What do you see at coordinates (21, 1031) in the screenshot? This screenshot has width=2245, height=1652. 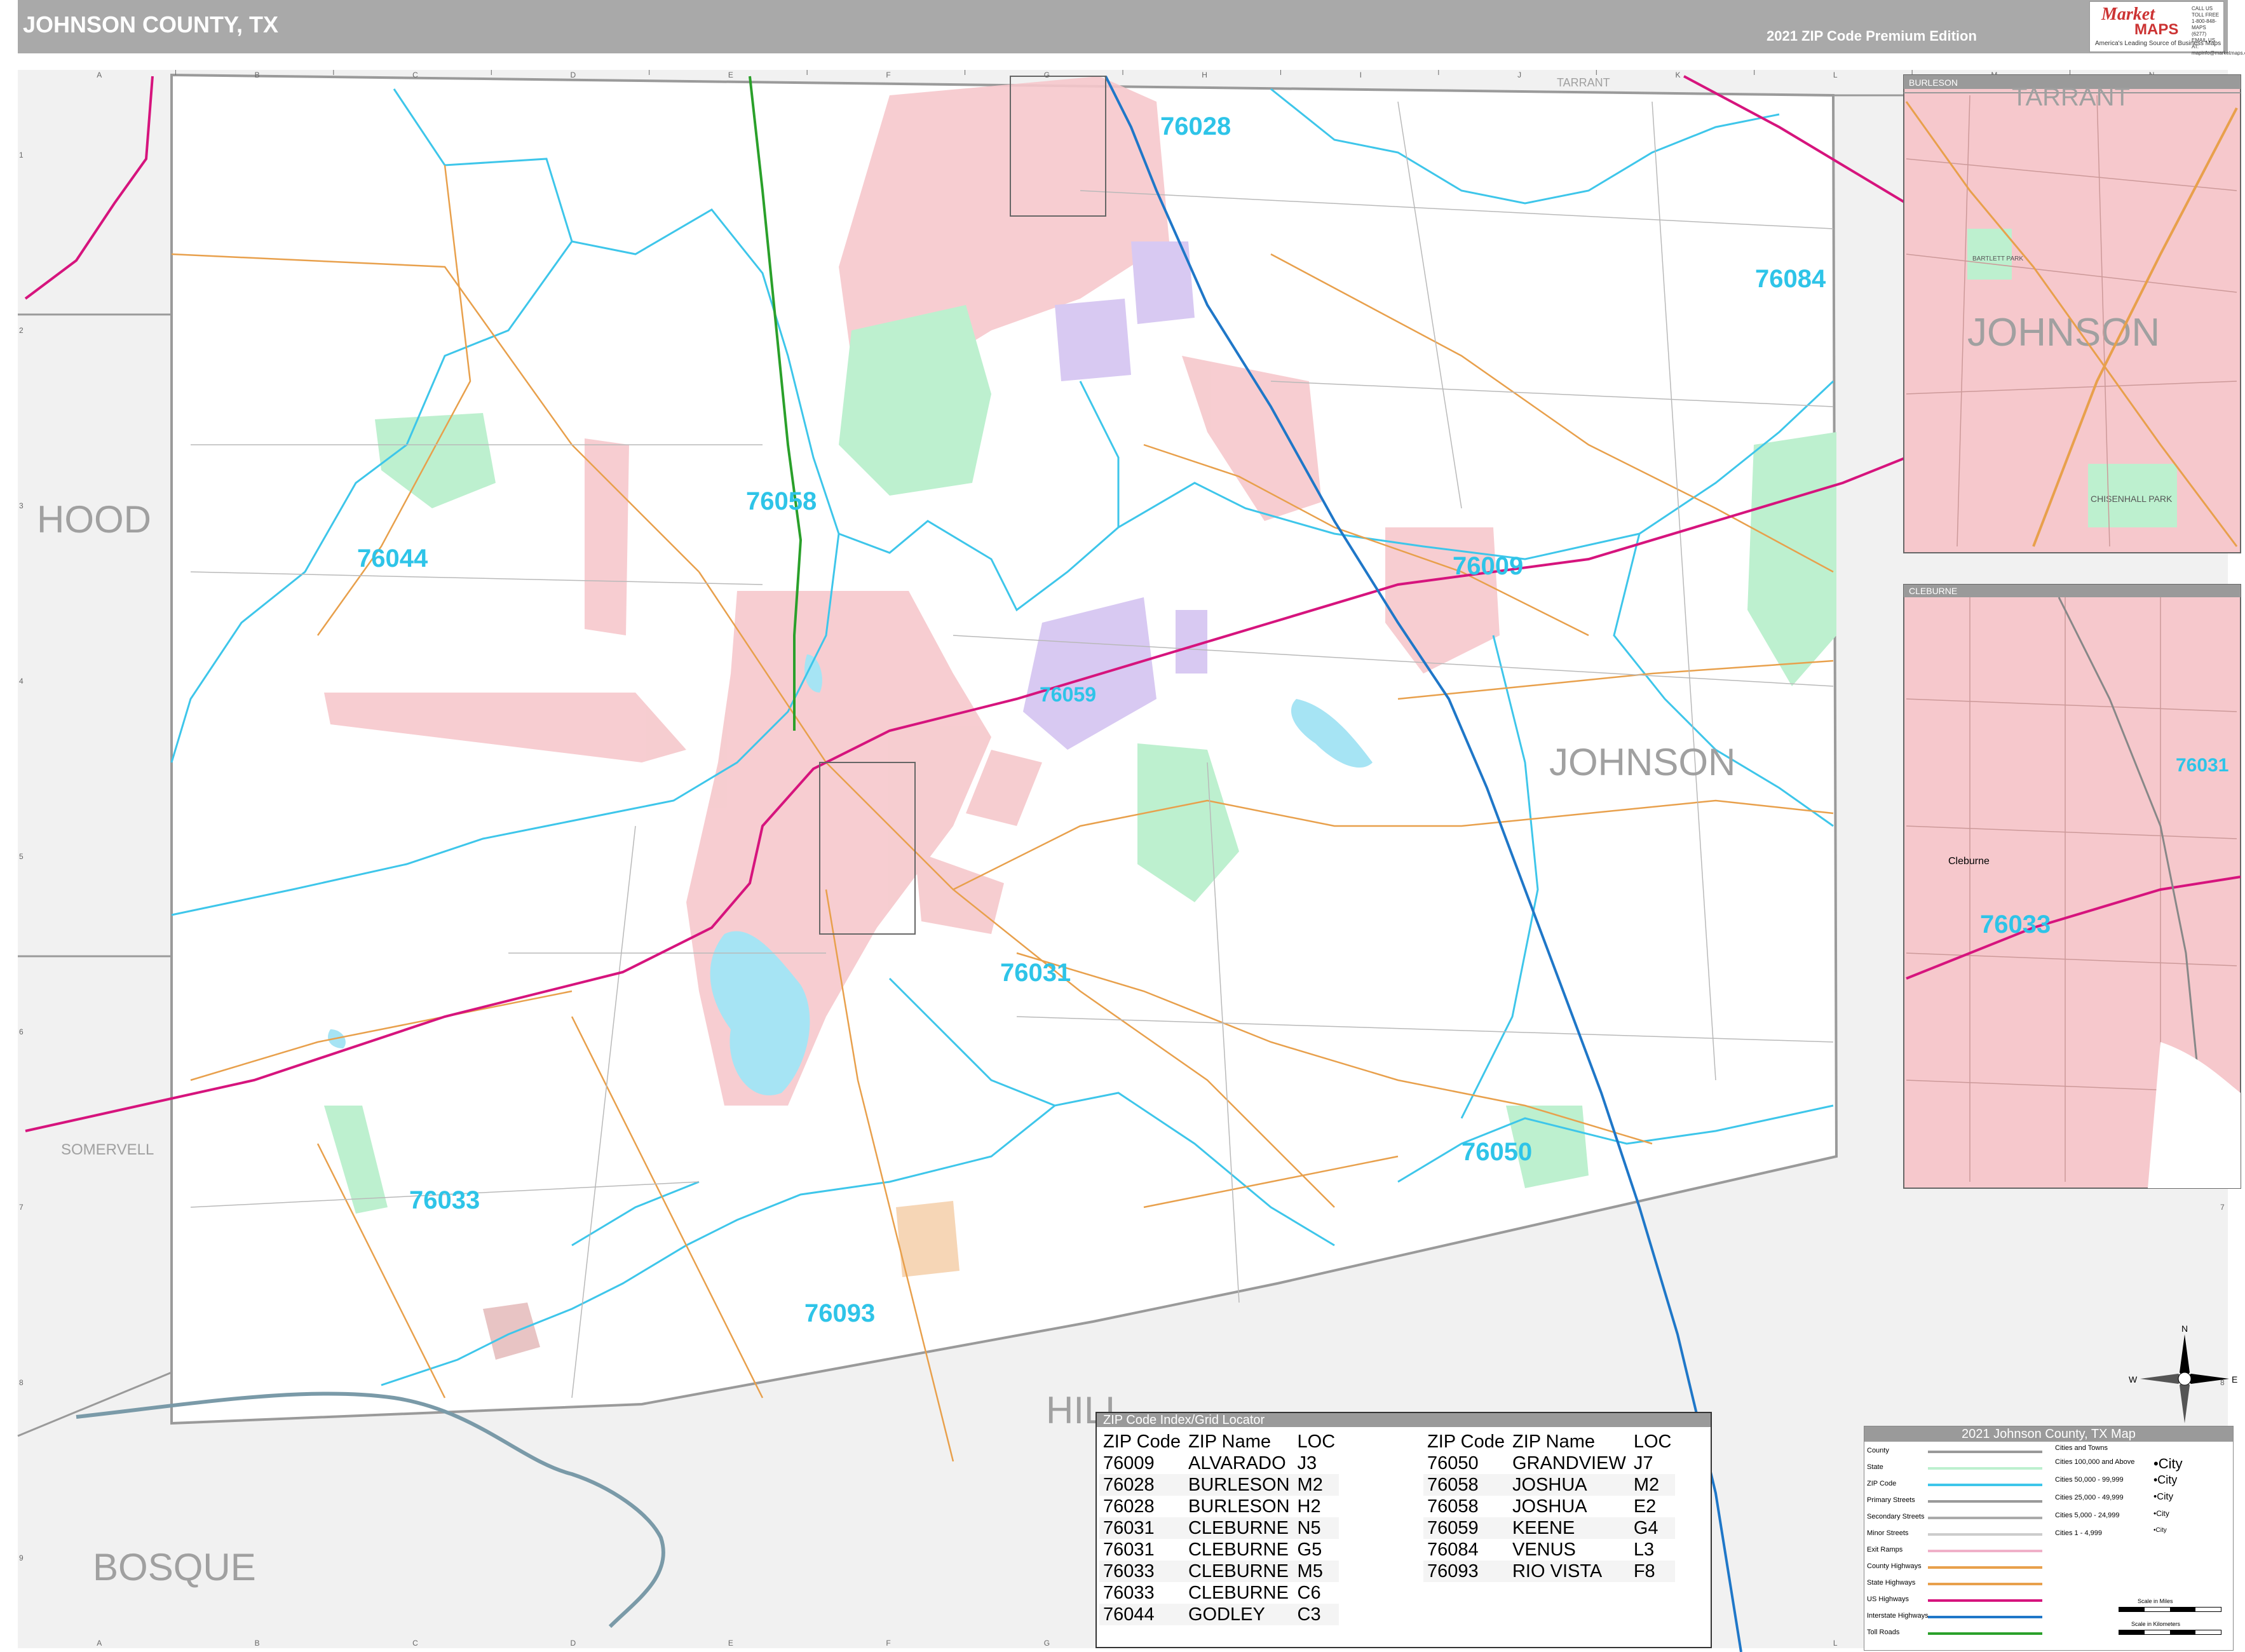 I see `grid-row-label: 6` at bounding box center [21, 1031].